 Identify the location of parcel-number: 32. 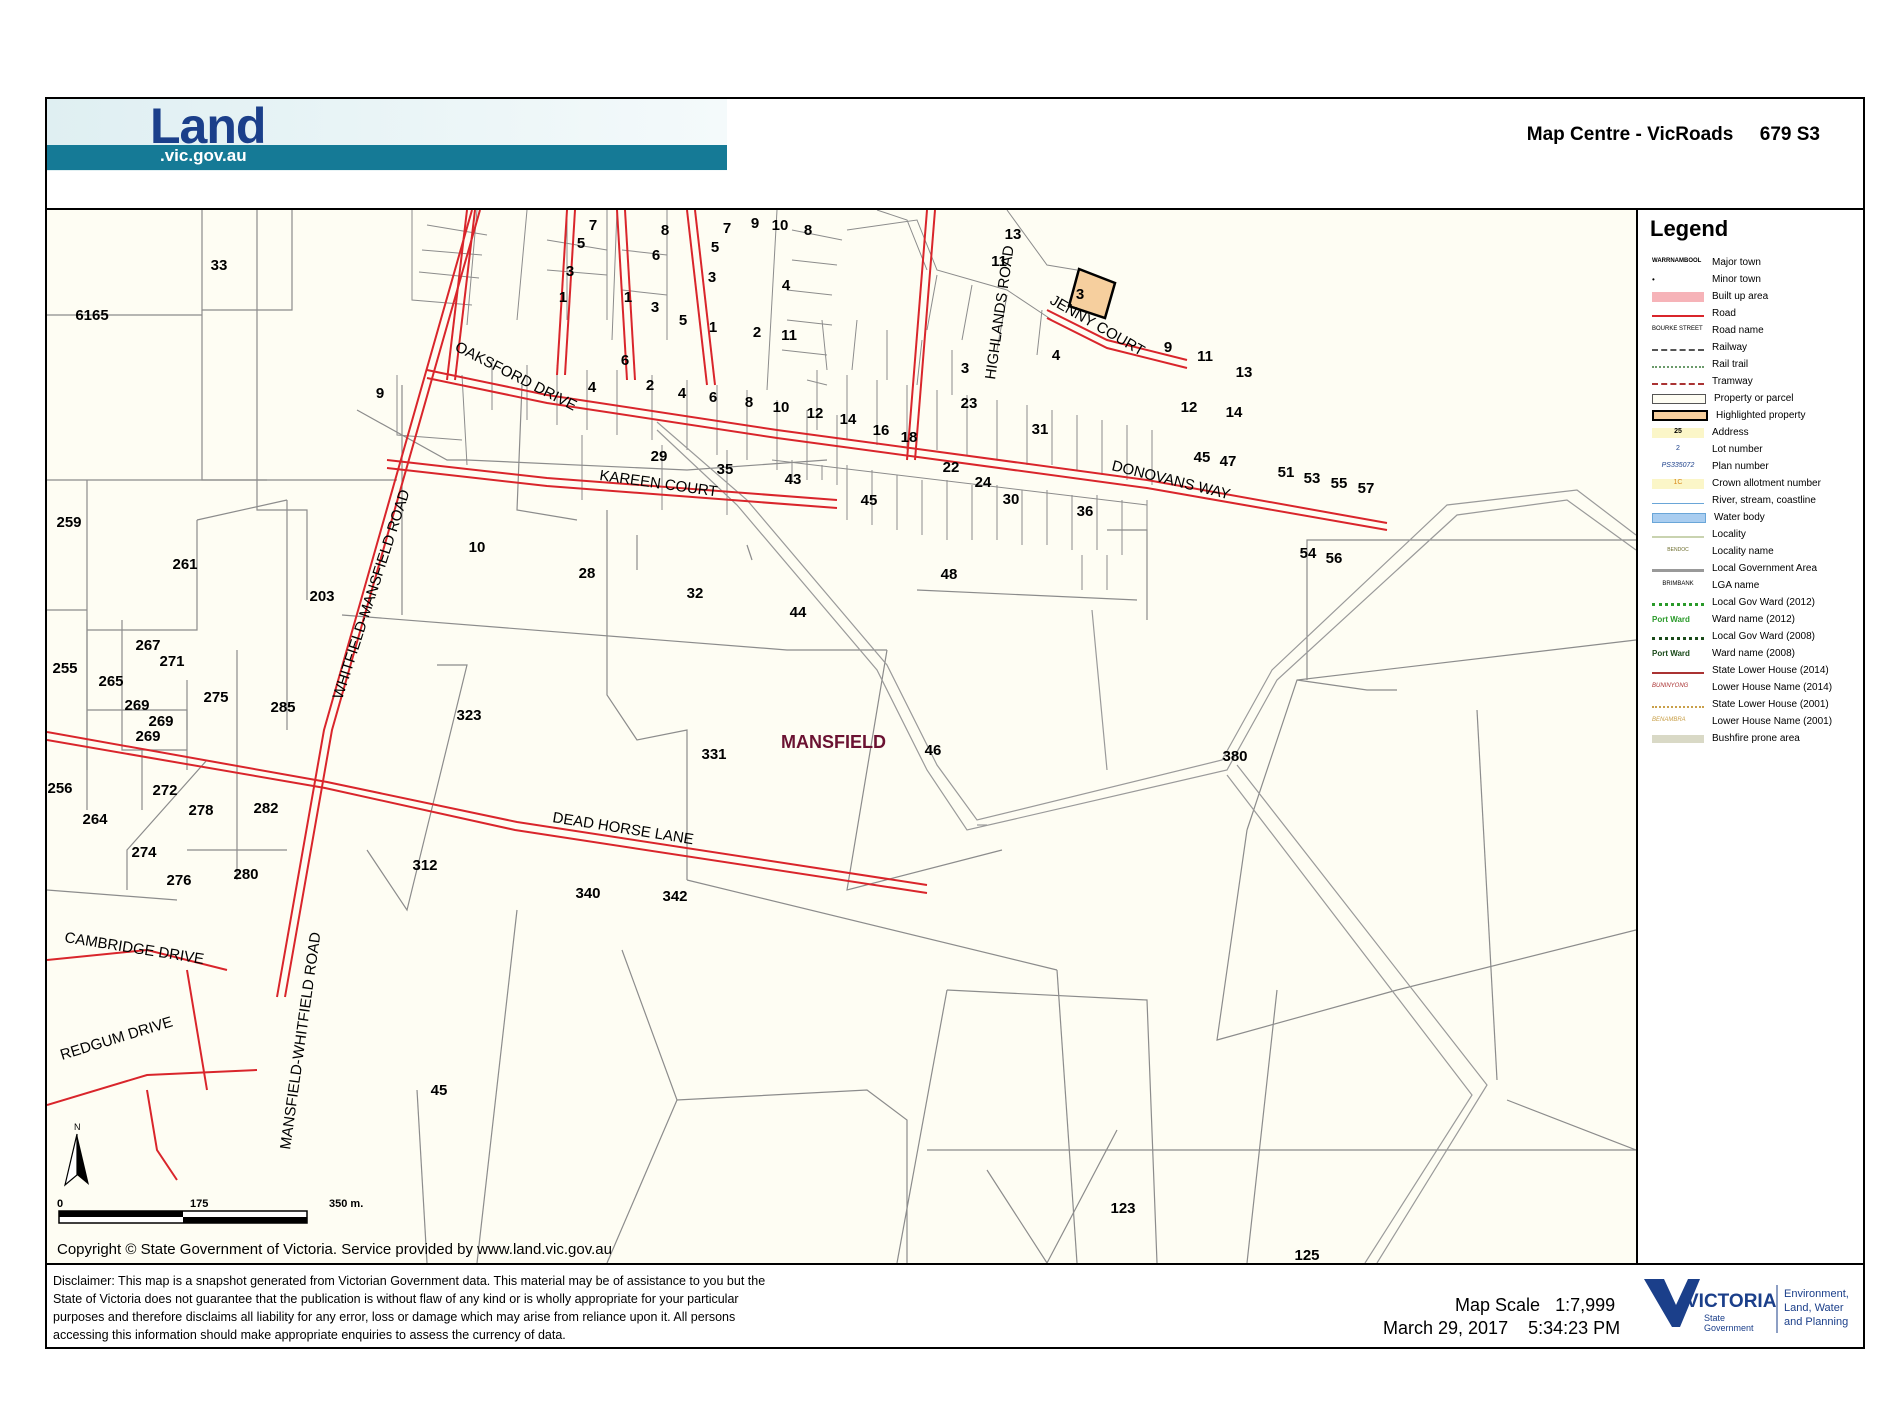
(695, 593).